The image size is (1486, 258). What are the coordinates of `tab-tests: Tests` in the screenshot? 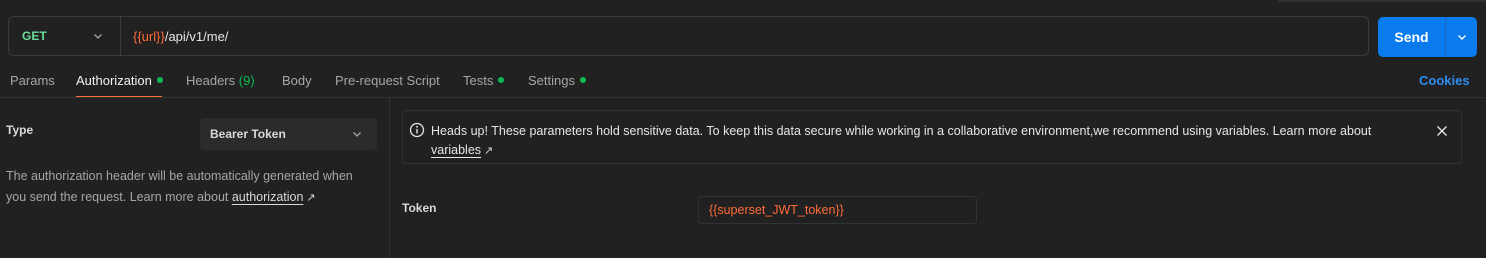 It's located at (484, 80).